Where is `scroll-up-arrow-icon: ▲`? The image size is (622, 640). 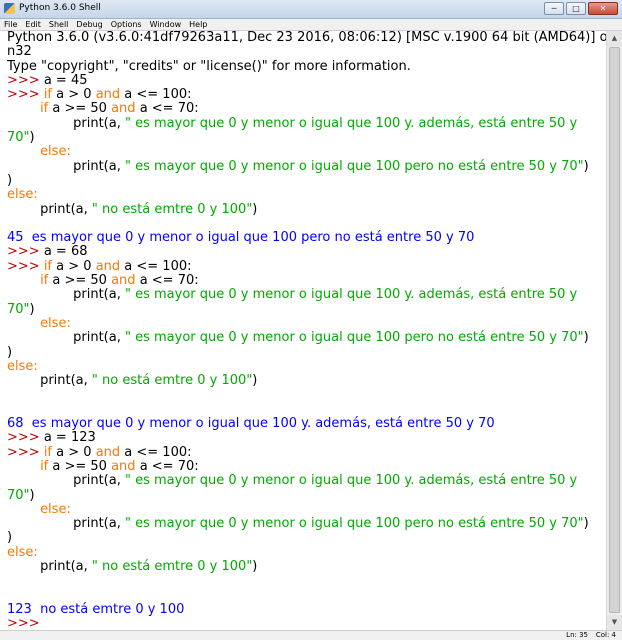
scroll-up-arrow-icon: ▲ is located at coordinates (614, 38).